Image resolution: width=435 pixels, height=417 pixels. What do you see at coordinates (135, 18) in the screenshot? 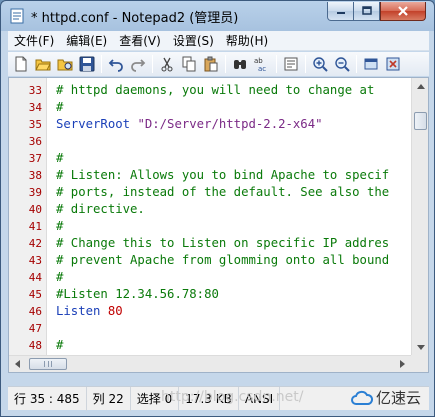
I see `window-title: * httpd.conf - Notepad2 (管理员)` at bounding box center [135, 18].